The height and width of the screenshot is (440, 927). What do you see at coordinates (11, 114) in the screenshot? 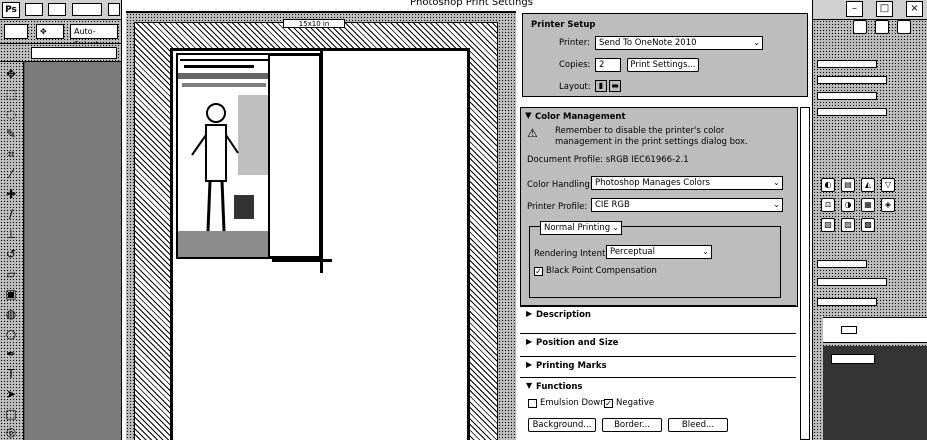
I see `lasso-tool-icon: ◌` at bounding box center [11, 114].